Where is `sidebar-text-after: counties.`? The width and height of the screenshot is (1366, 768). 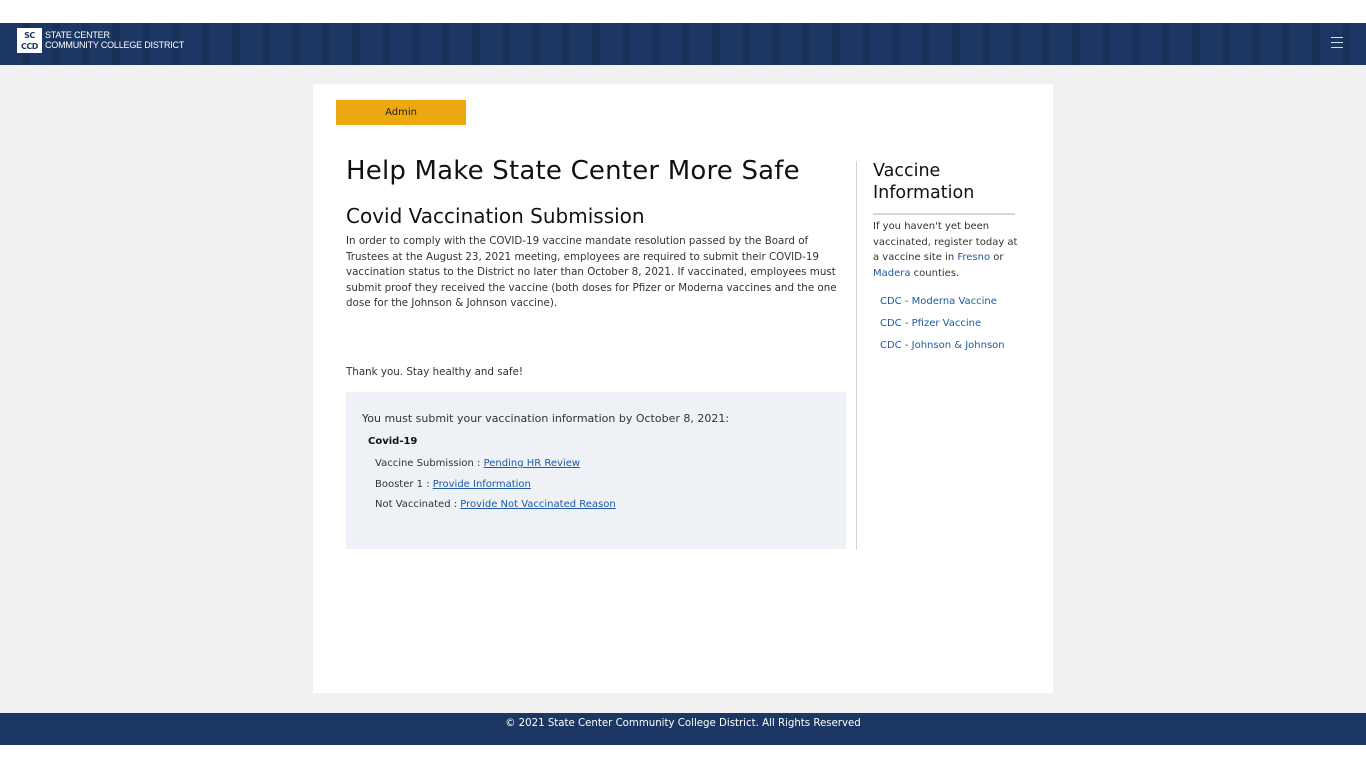 sidebar-text-after: counties. is located at coordinates (935, 273).